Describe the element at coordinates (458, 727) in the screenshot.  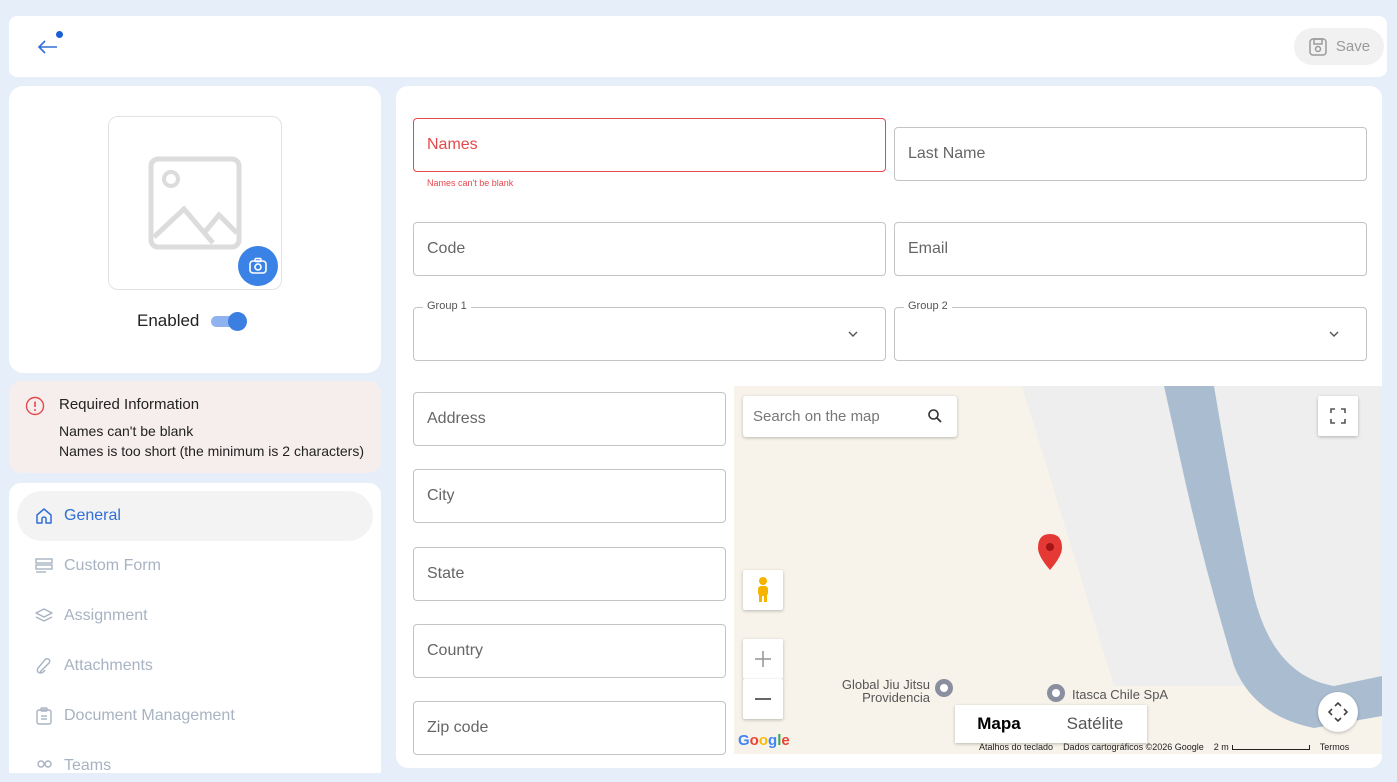
I see `zip-code-field-label: Zip code` at that location.